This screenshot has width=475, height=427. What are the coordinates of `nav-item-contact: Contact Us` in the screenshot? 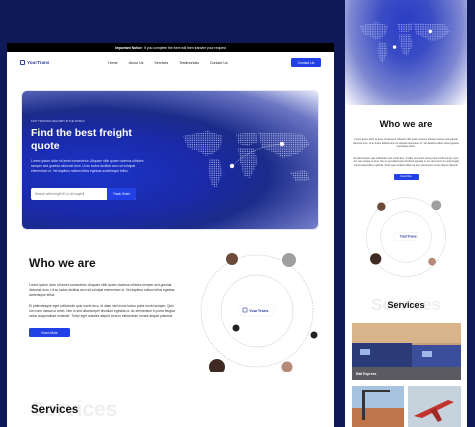 It's located at (219, 63).